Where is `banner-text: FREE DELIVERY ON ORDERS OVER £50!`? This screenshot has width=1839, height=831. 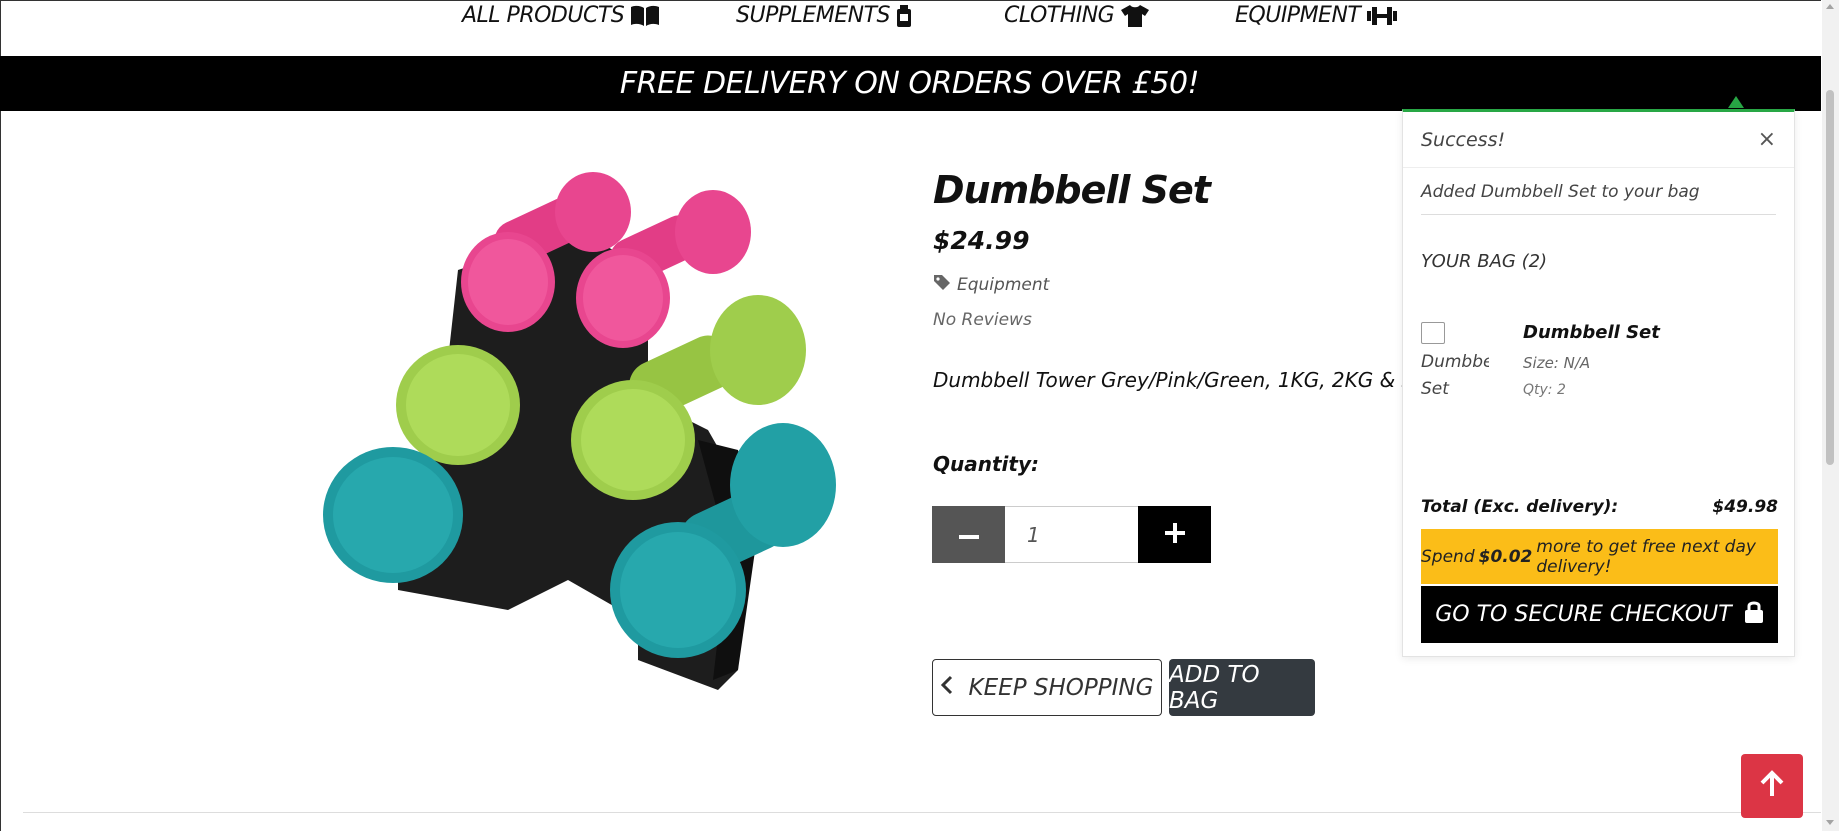
banner-text: FREE DELIVERY ON ORDERS OVER £50! is located at coordinates (909, 83).